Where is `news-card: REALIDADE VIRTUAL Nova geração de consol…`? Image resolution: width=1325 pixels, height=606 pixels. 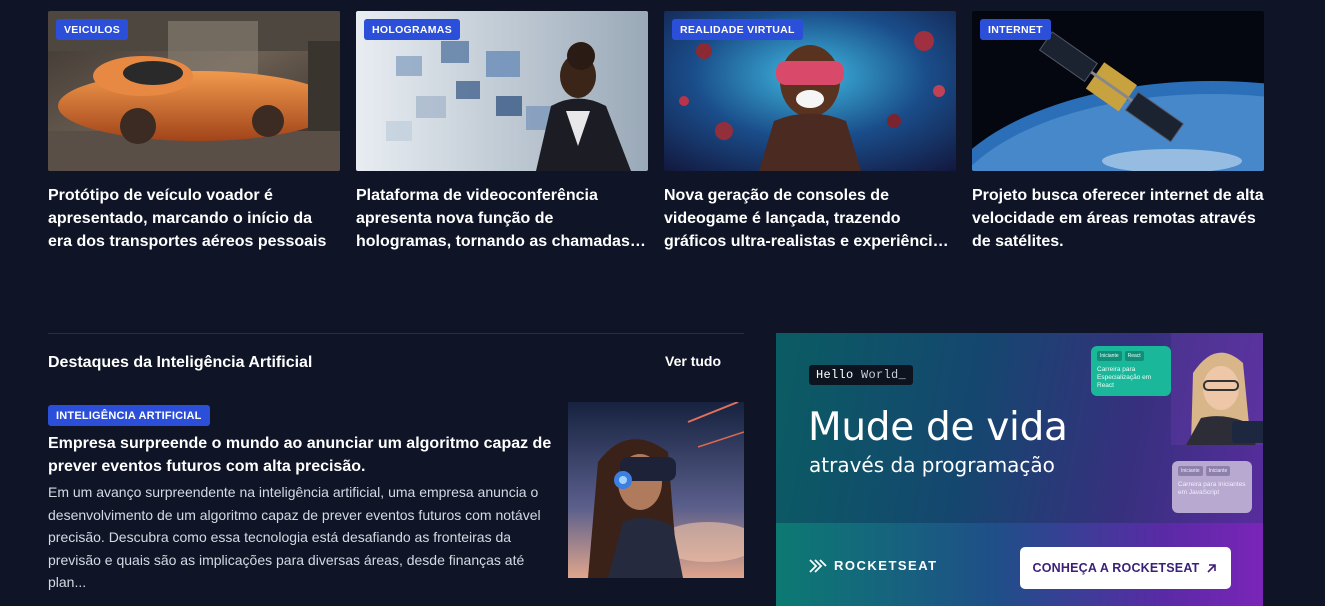 news-card: REALIDADE VIRTUAL Nova geração de consol… is located at coordinates (810, 132).